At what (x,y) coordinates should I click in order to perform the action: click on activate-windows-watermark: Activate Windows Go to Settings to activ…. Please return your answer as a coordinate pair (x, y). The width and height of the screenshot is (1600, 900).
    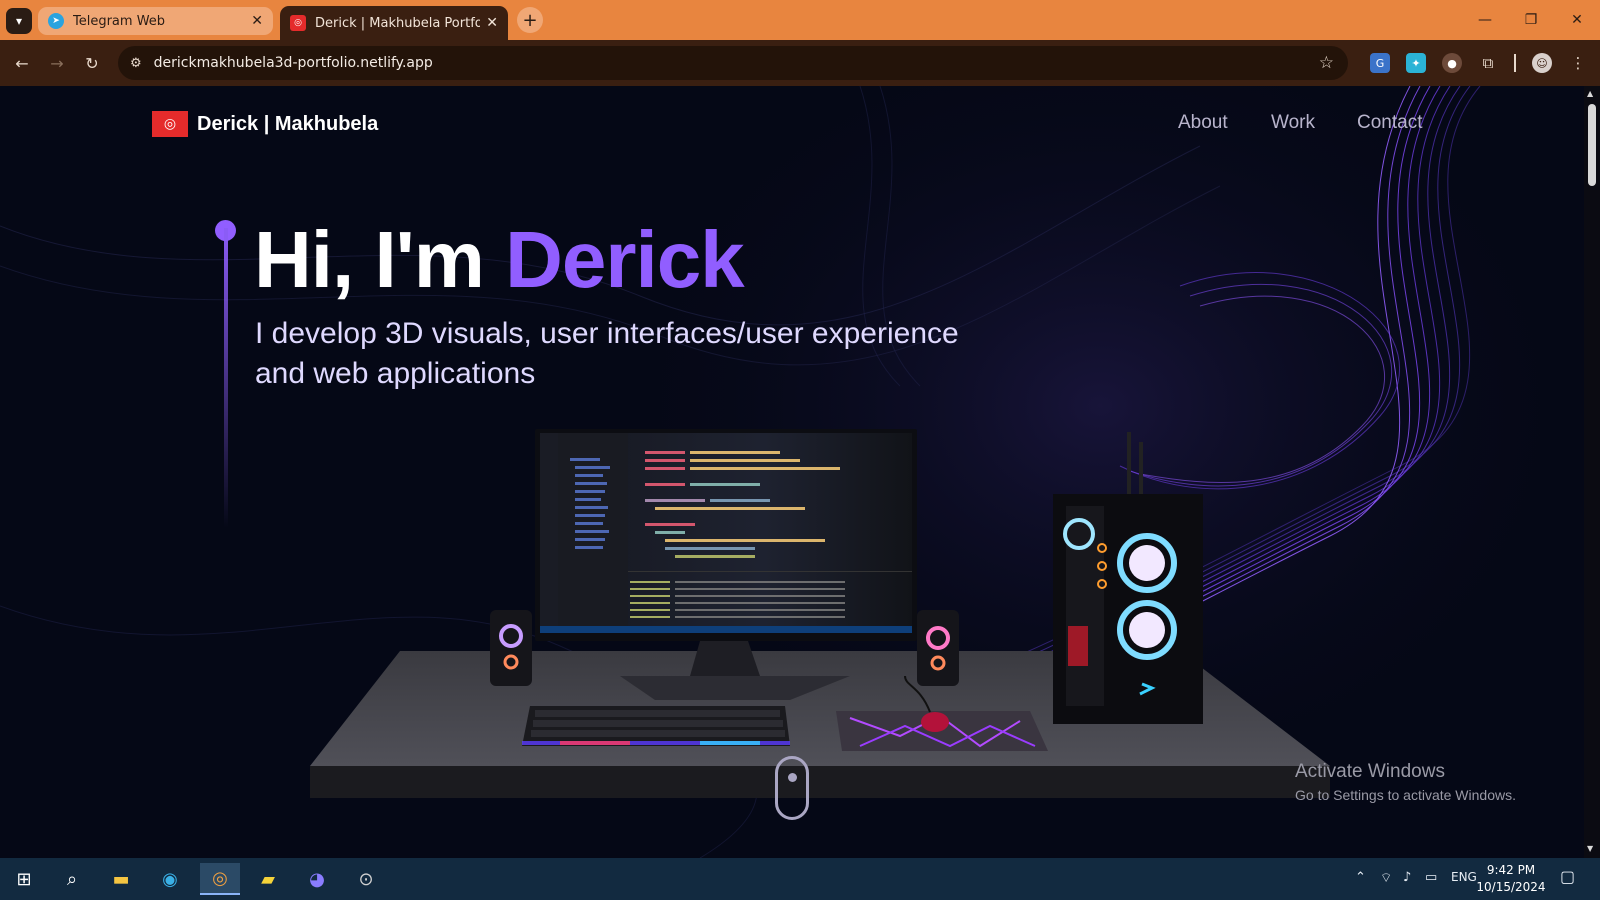
    Looking at the image, I should click on (1405, 782).